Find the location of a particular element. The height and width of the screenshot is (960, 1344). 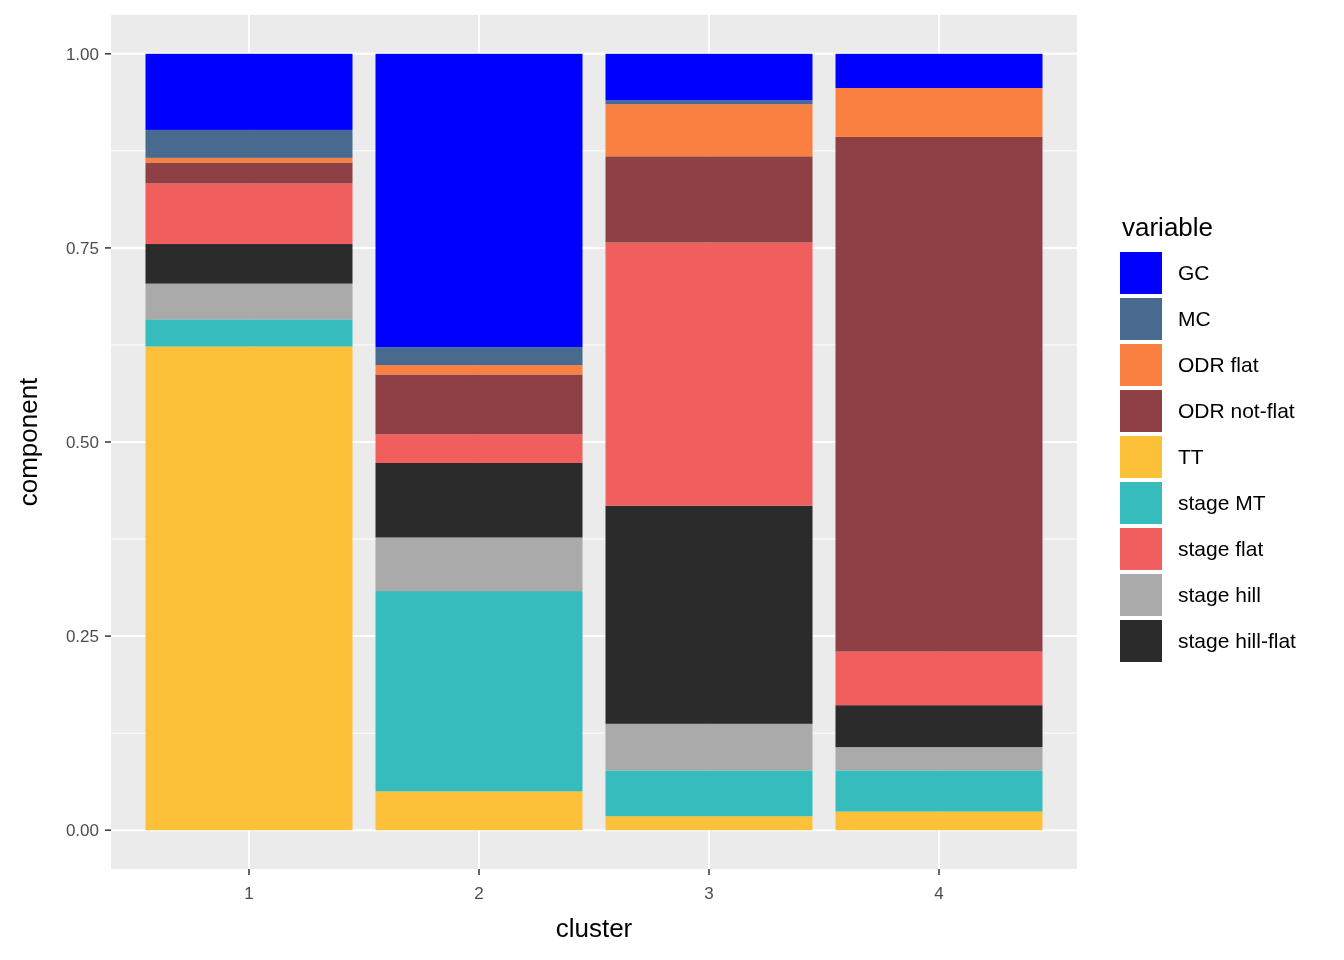

legend-title: variable is located at coordinates (1168, 227).